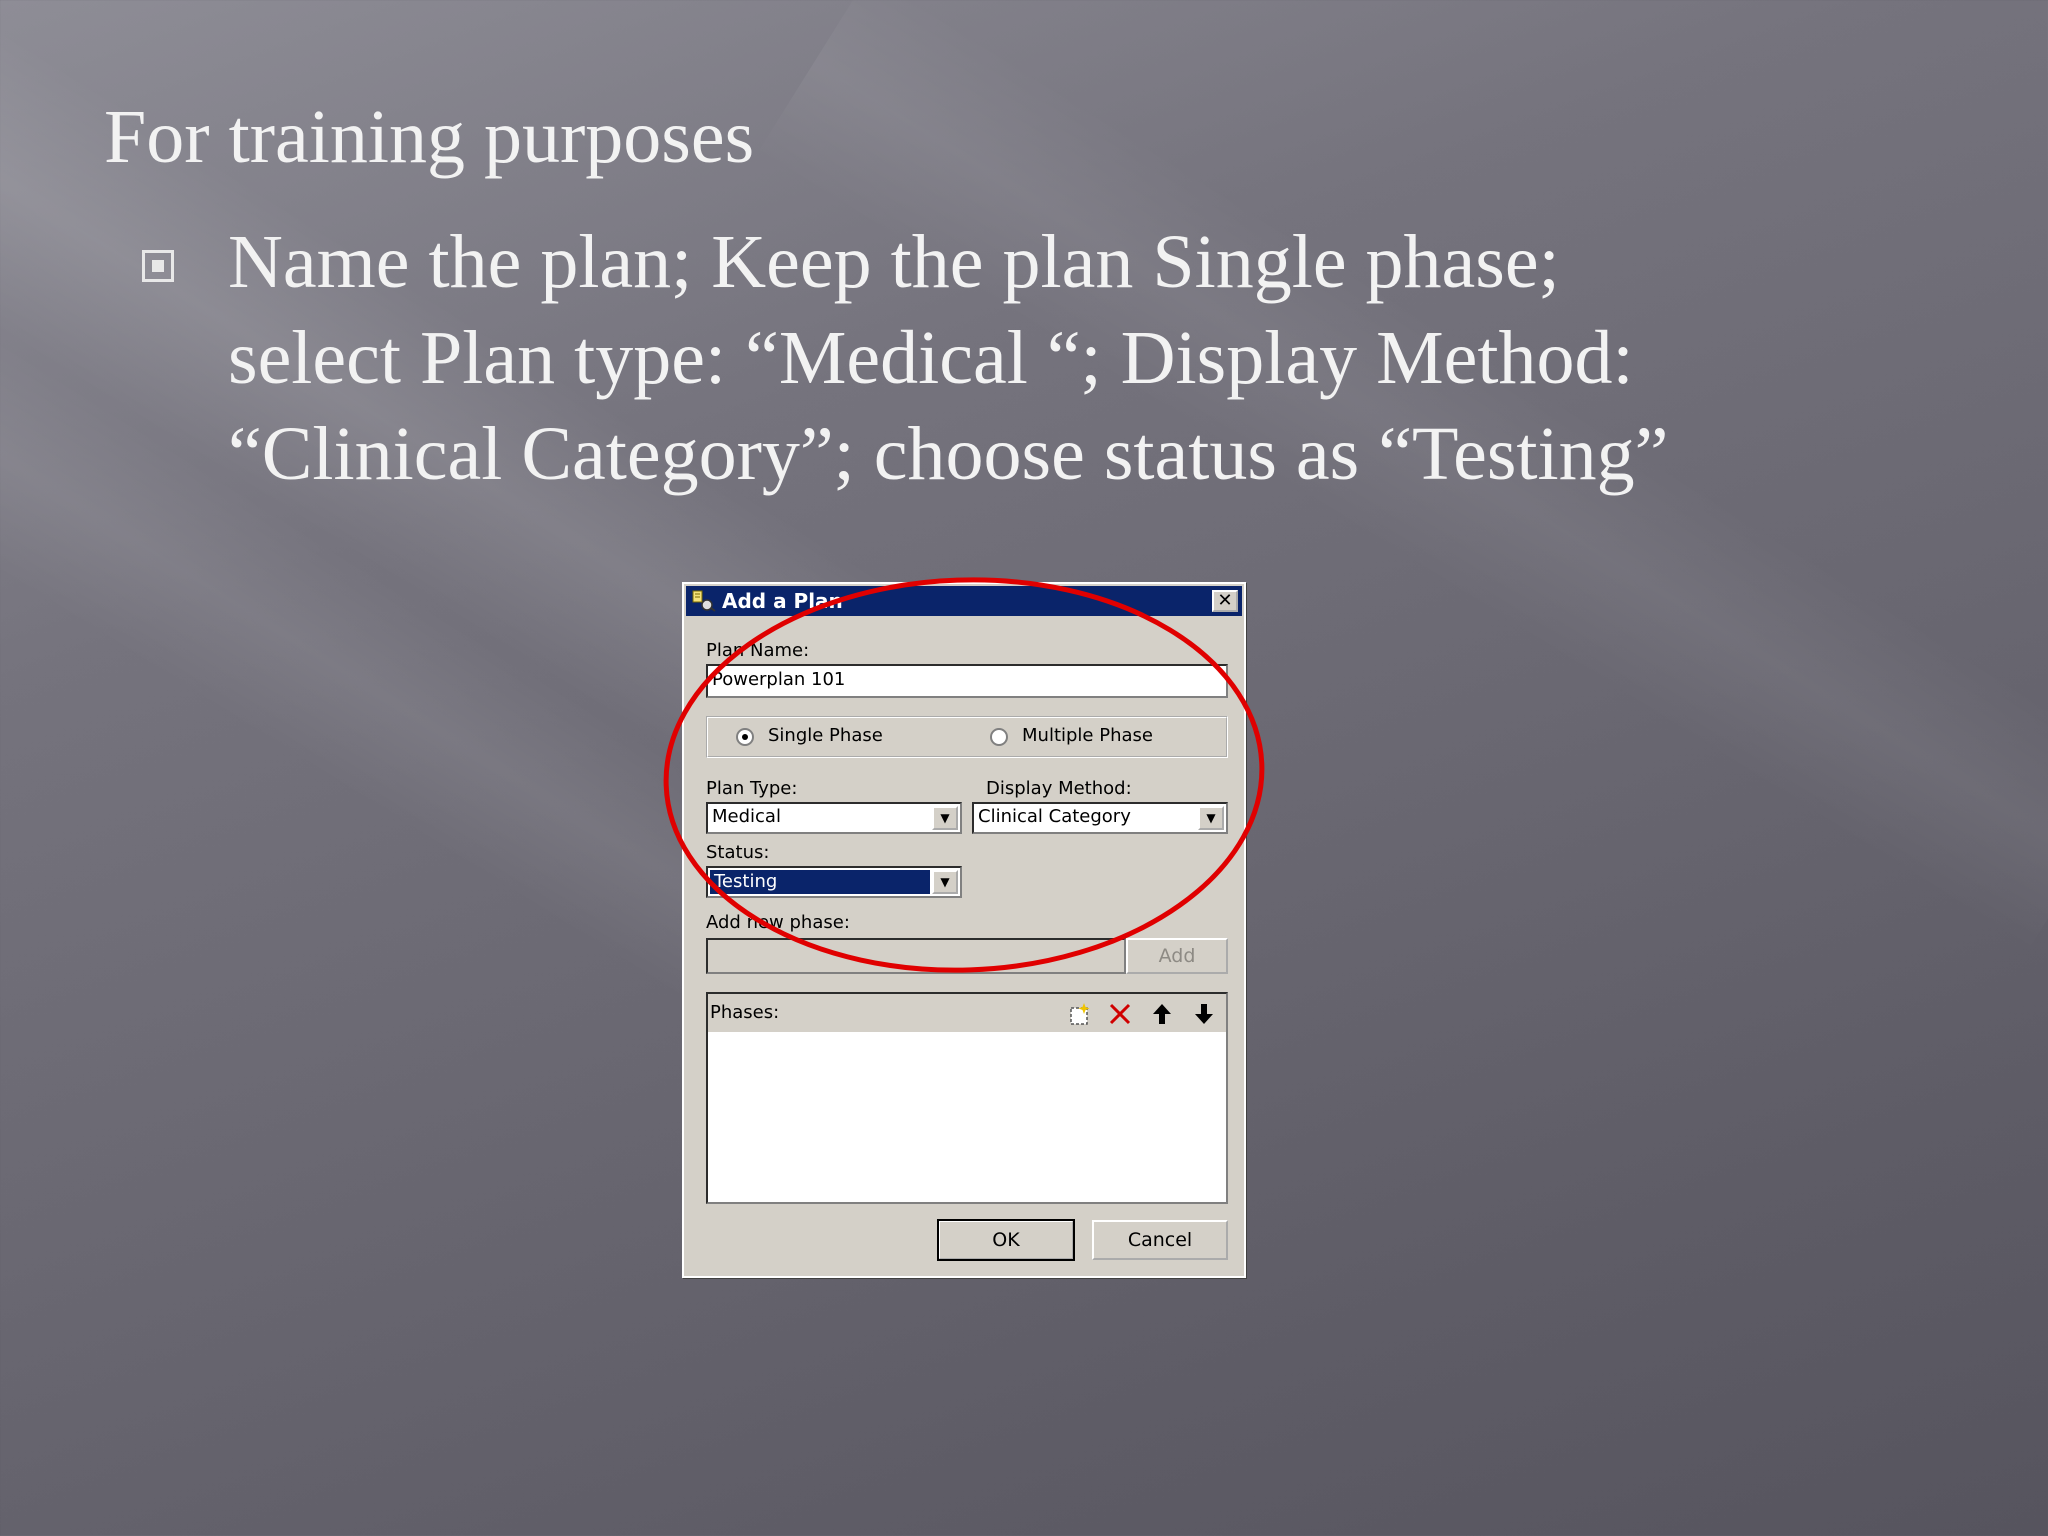 This screenshot has height=1536, width=2048. Describe the element at coordinates (745, 737) in the screenshot. I see `single-phase-radio` at that location.